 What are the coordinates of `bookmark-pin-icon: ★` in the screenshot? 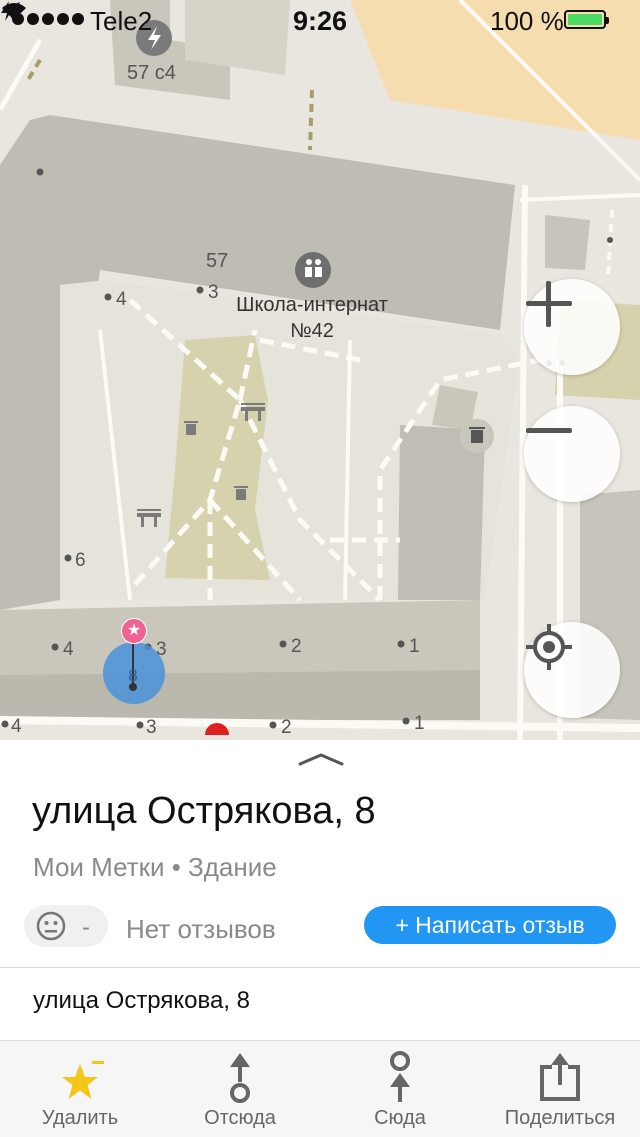 It's located at (134, 631).